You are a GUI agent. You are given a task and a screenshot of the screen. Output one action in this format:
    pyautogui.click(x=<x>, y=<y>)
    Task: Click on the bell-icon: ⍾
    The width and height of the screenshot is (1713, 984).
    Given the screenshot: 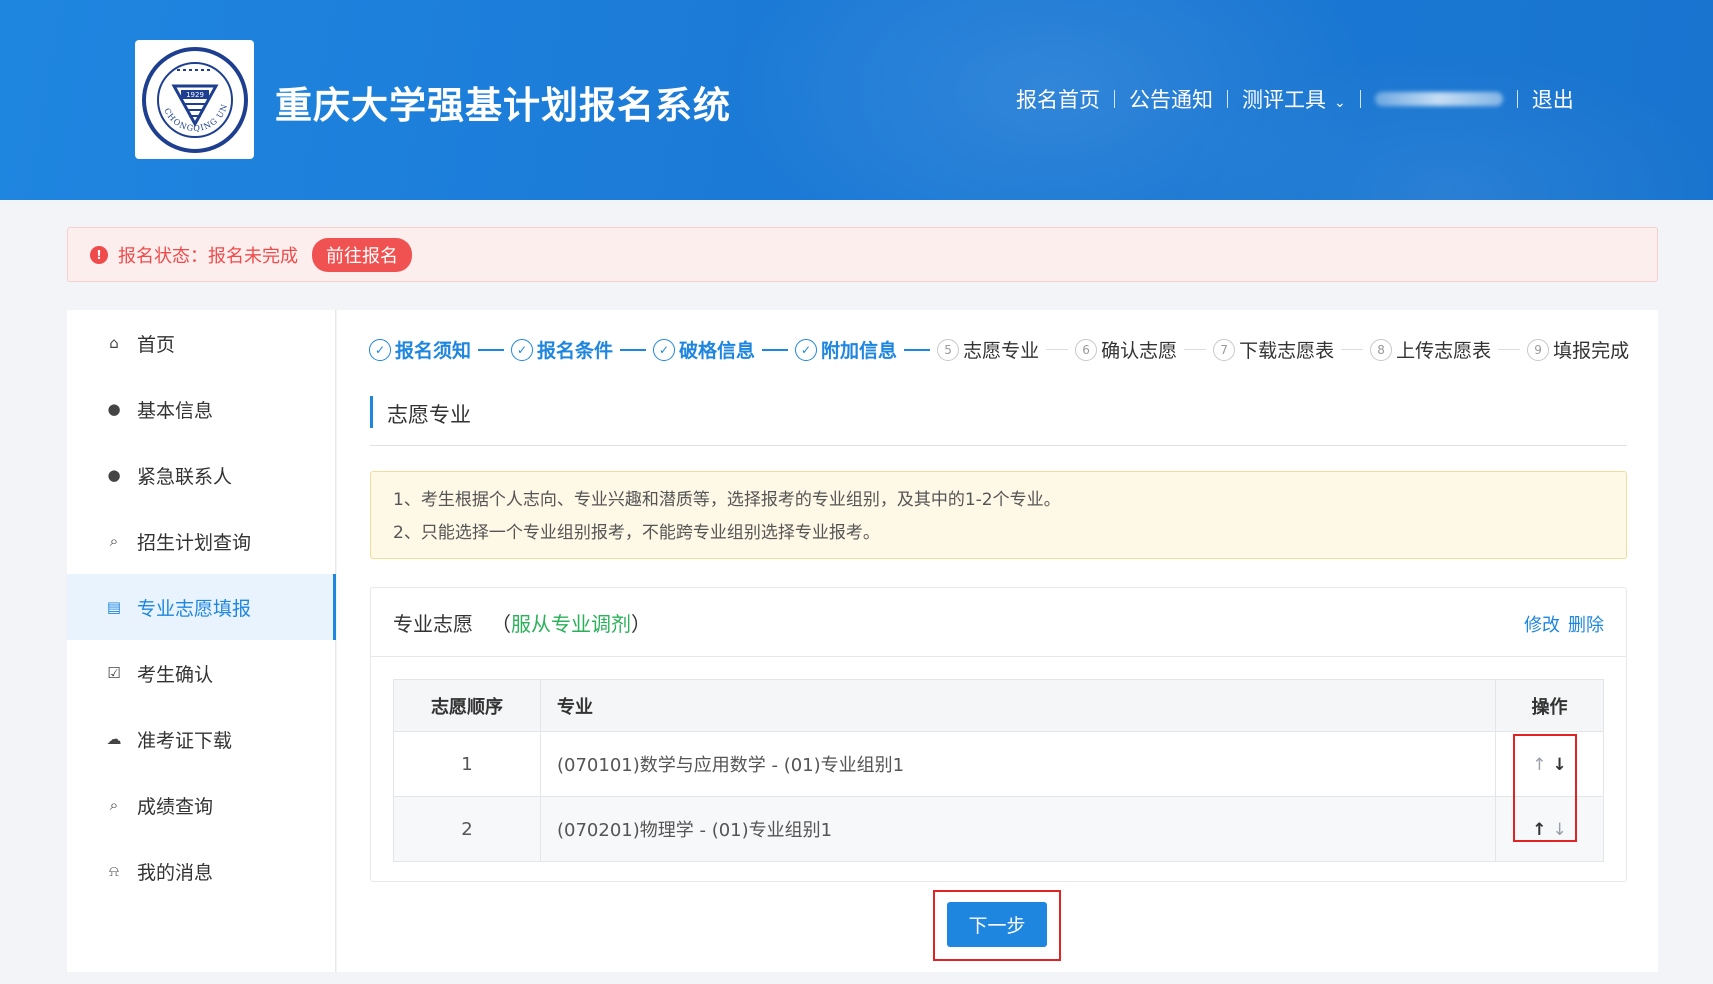 What is the action you would take?
    pyautogui.click(x=114, y=871)
    